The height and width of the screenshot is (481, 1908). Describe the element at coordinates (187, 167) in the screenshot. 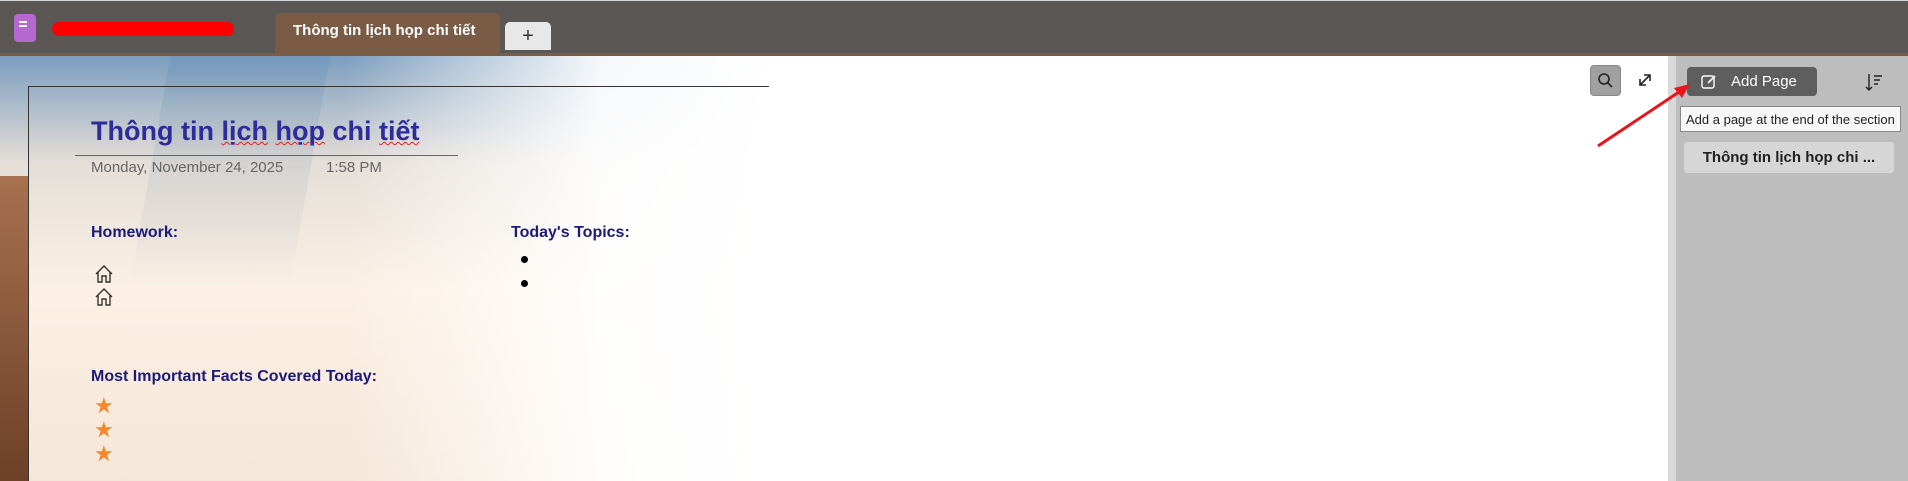

I see `page-date: Monday, November 24, 2025` at that location.